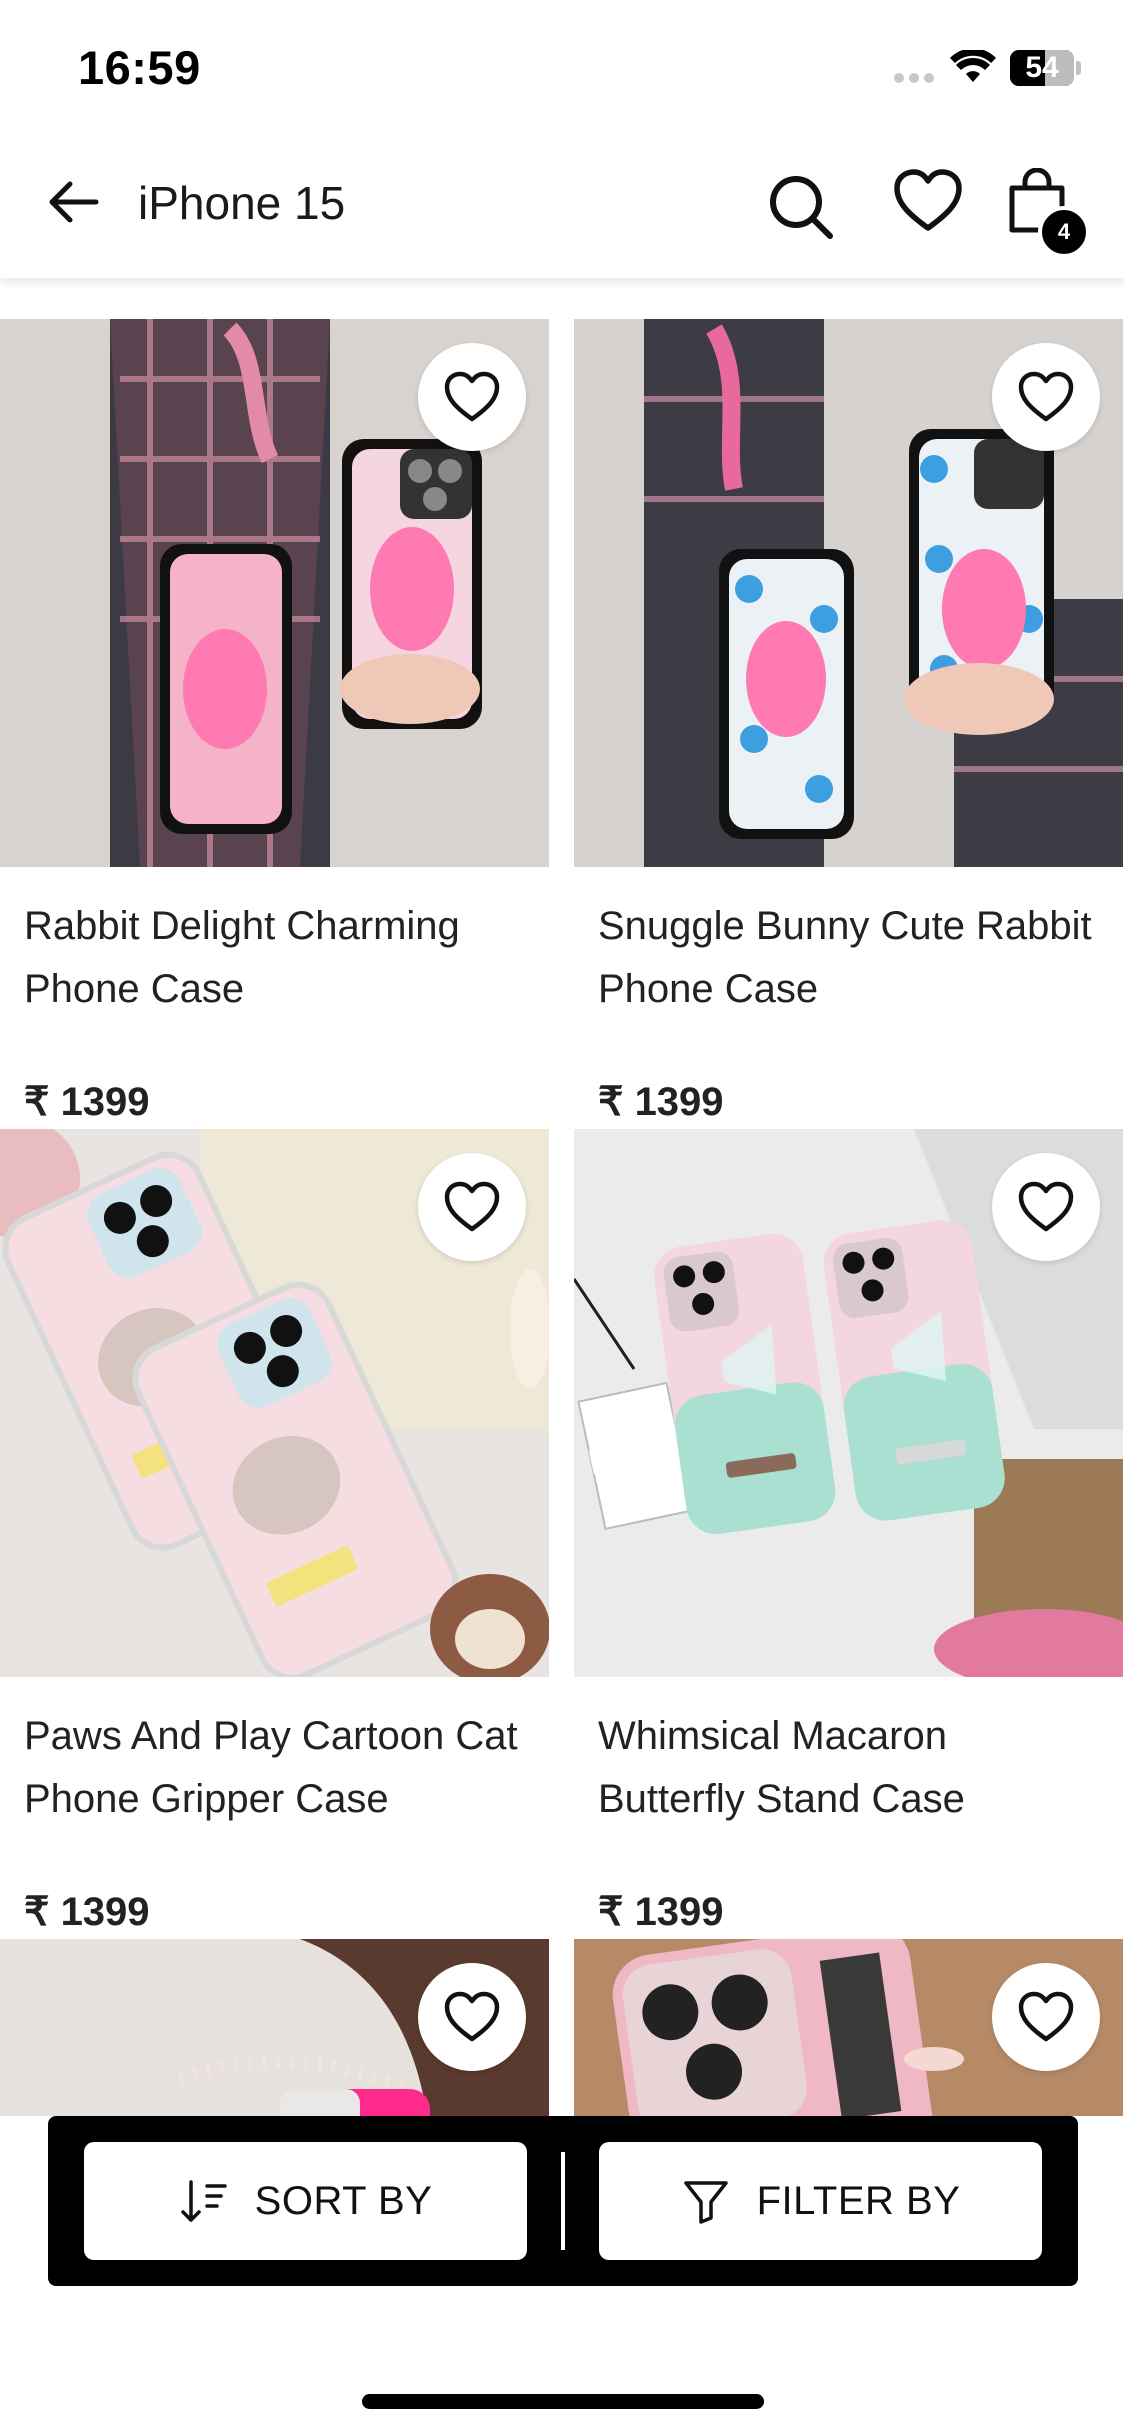 The height and width of the screenshot is (2436, 1125). What do you see at coordinates (858, 2200) in the screenshot?
I see `filter-label: FILTER BY` at bounding box center [858, 2200].